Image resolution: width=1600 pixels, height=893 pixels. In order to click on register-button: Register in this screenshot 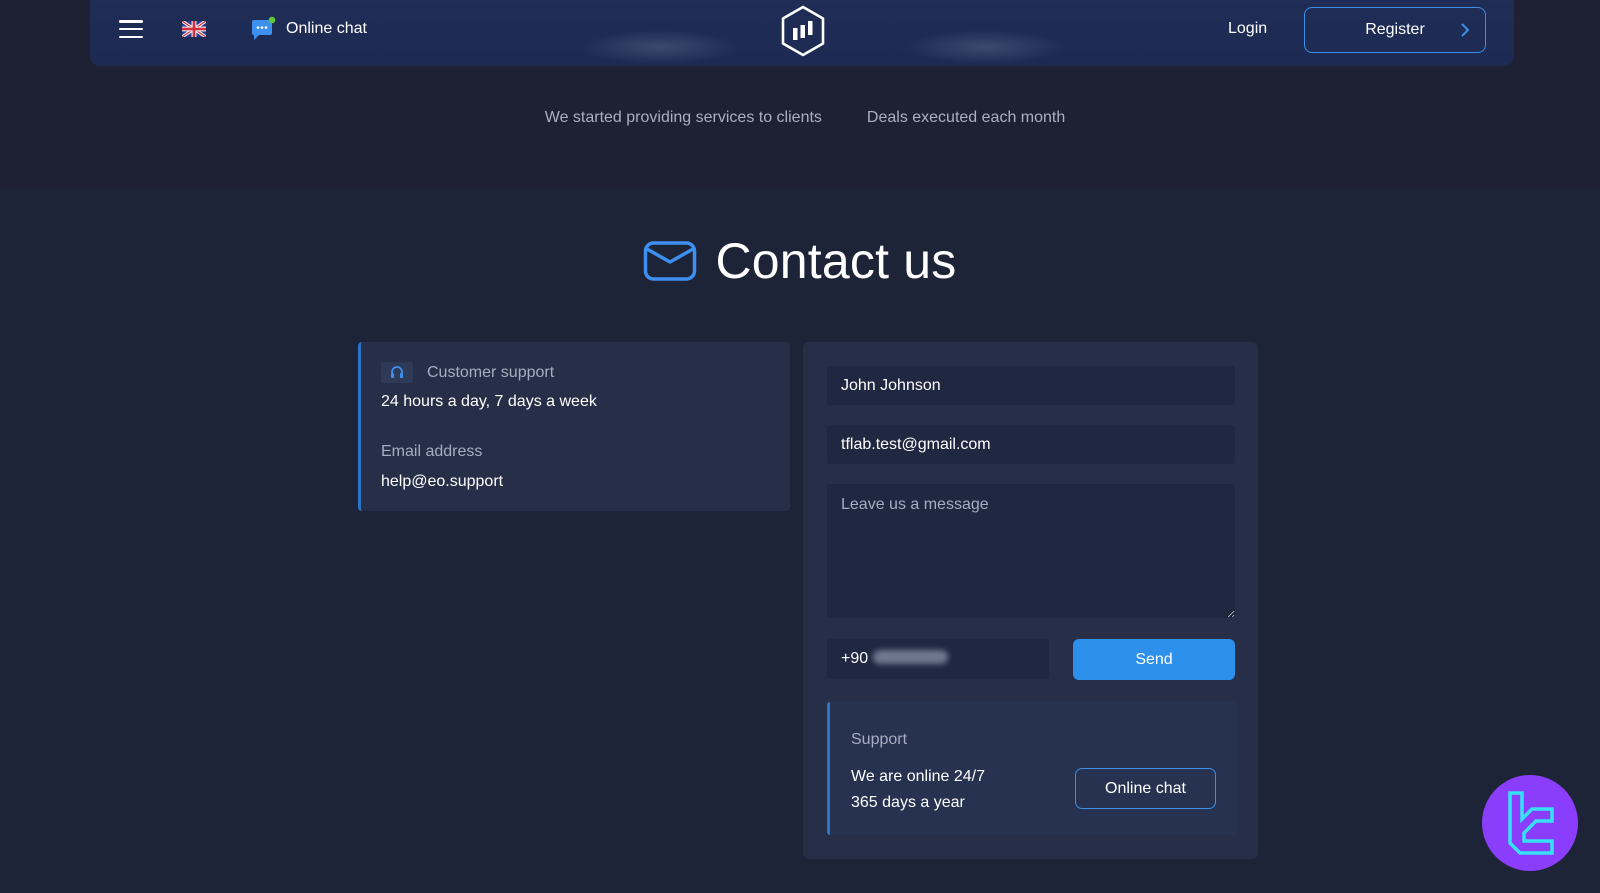, I will do `click(1395, 30)`.